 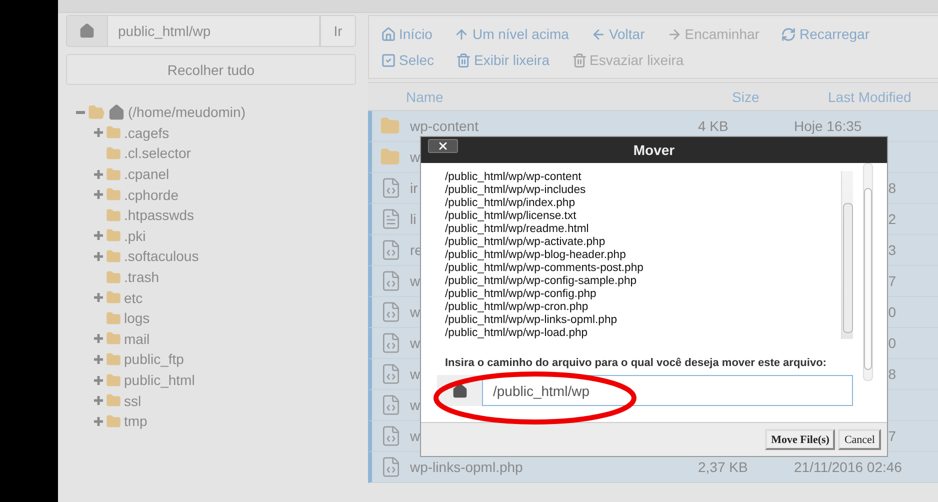 I want to click on tree-item: .softaculous, so click(x=161, y=256).